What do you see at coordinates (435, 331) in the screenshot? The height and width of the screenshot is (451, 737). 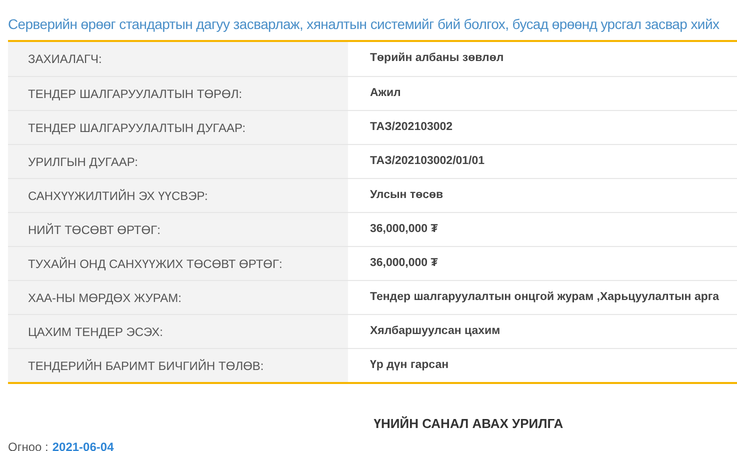 I see `detail-value-cell-text: Хялбаршуулсан цахим` at bounding box center [435, 331].